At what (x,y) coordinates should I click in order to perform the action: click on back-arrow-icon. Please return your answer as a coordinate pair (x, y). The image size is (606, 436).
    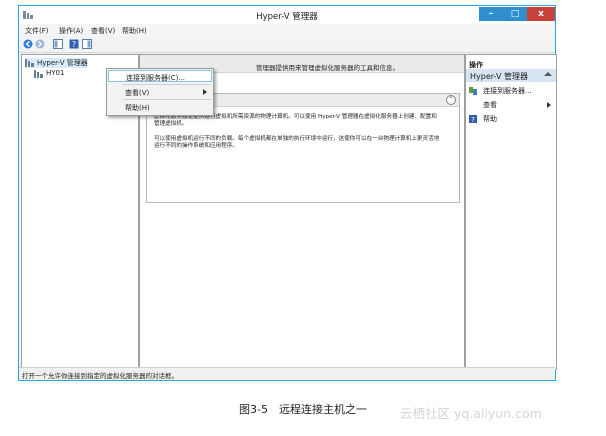
    Looking at the image, I should click on (28, 44).